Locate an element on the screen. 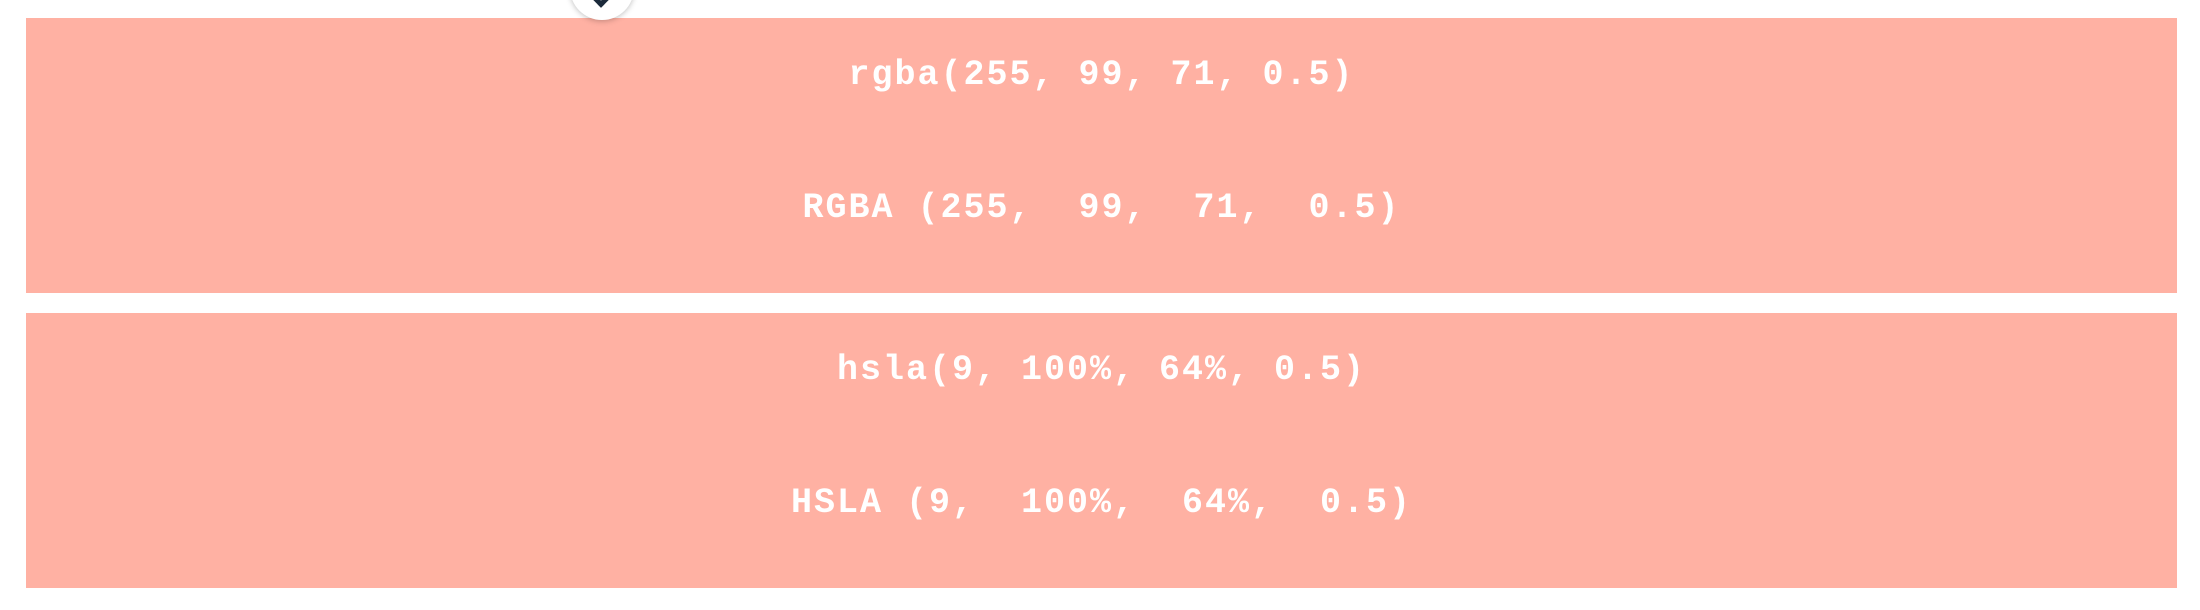 The height and width of the screenshot is (610, 2200). rgba-function-label: rgba(255, 99, 71, 0.5) is located at coordinates (1101, 75).